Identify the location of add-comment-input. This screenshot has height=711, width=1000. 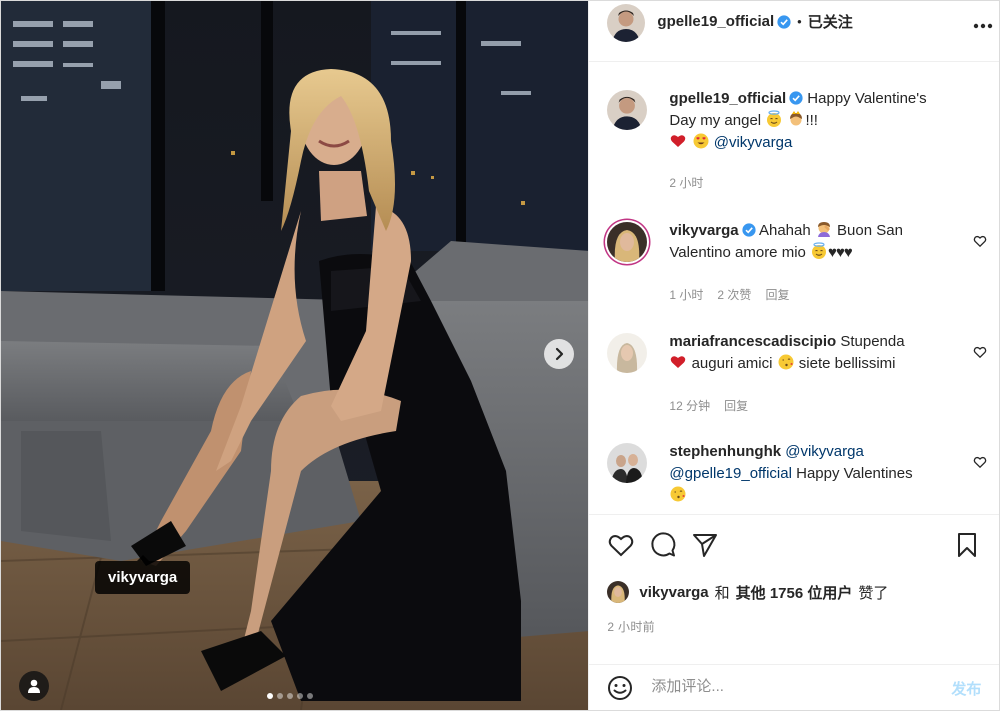
(786, 686).